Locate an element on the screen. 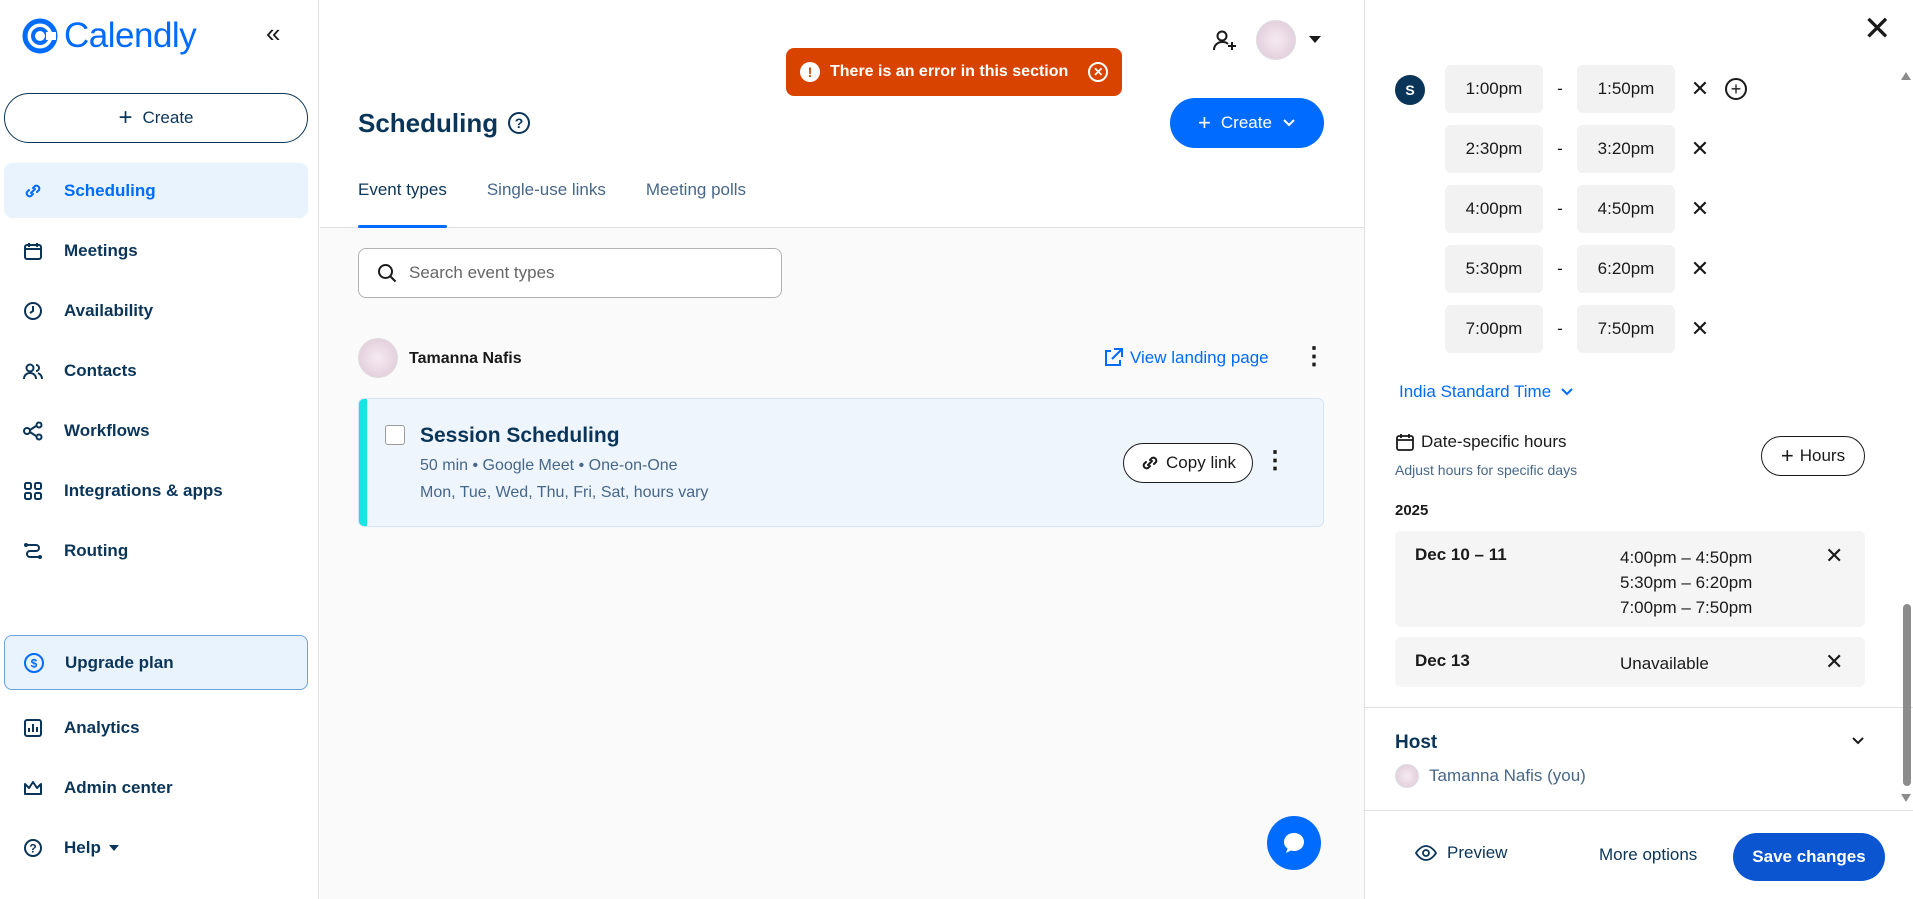 This screenshot has height=899, width=1913. sidebar-item-help: ? Help is located at coordinates (156, 847).